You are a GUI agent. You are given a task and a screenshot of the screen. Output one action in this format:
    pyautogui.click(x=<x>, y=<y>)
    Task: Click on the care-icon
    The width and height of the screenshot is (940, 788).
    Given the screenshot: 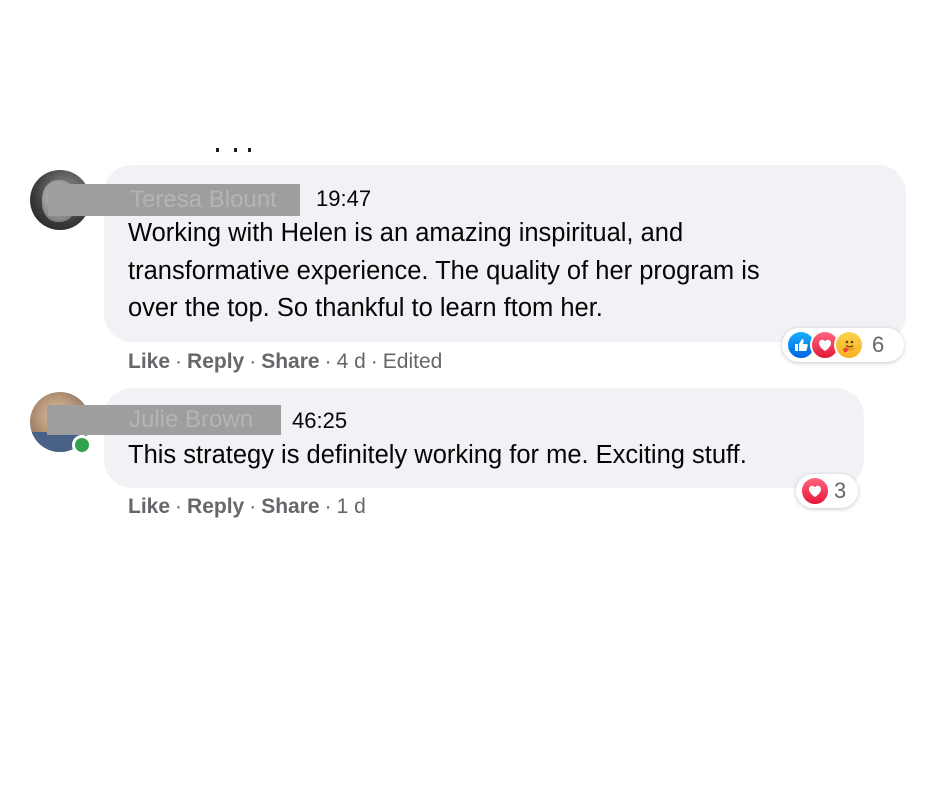 What is the action you would take?
    pyautogui.click(x=849, y=345)
    